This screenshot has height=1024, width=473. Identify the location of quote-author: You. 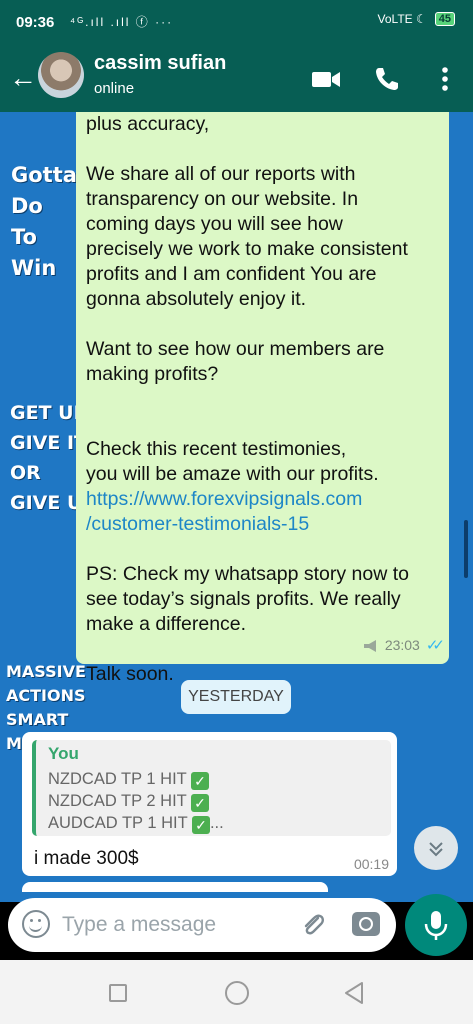
(63, 753).